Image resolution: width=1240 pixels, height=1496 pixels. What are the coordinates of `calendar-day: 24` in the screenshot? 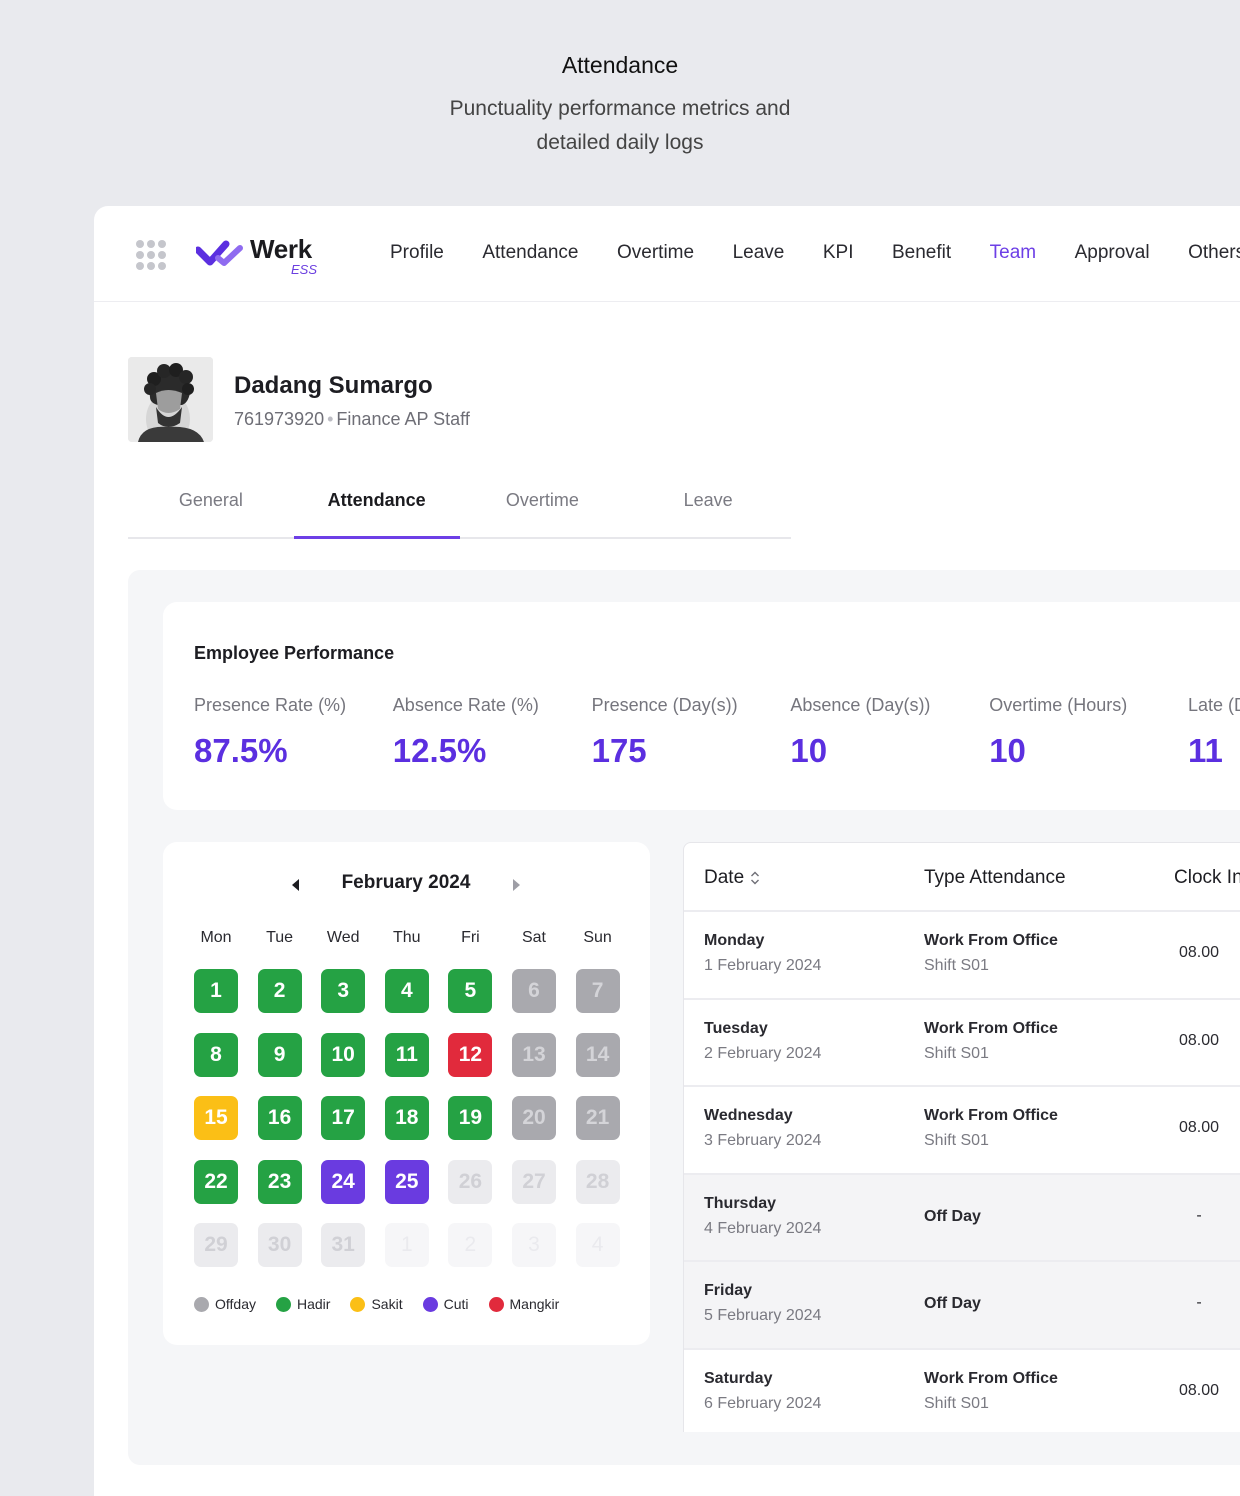 It's located at (343, 1181).